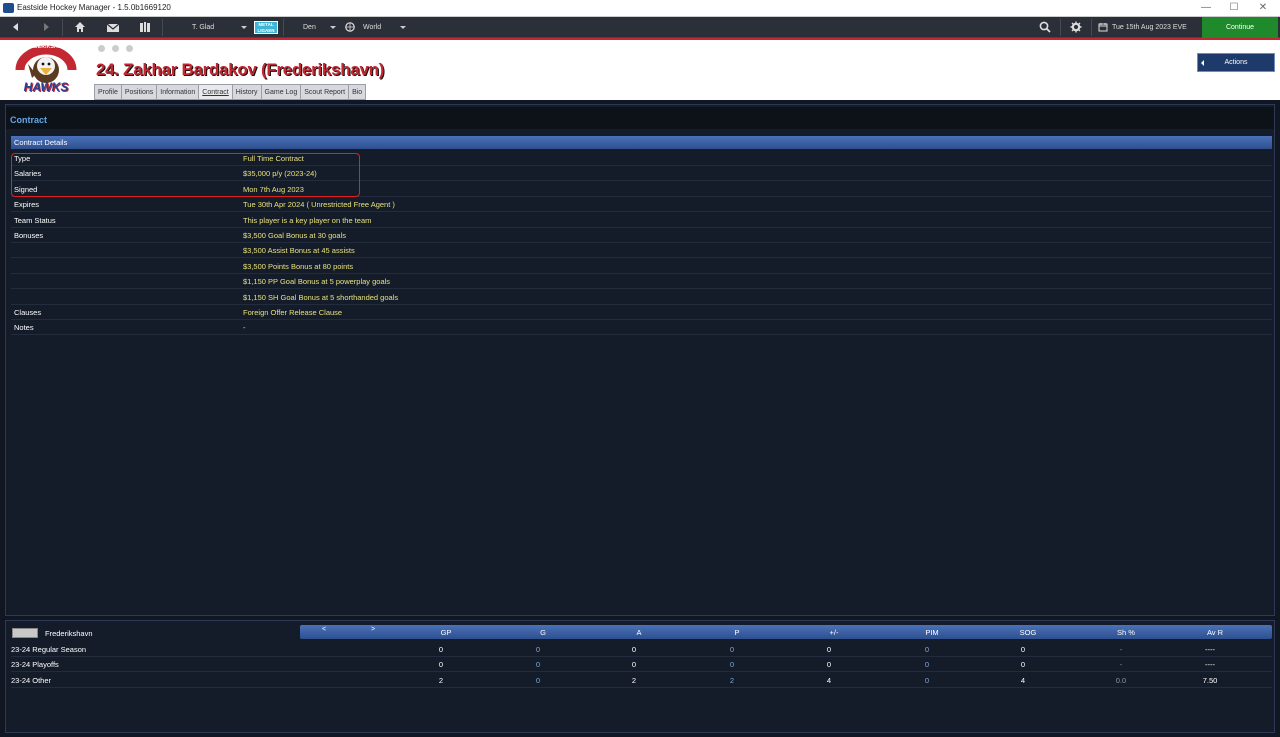 This screenshot has height=737, width=1280. I want to click on contract-row-value: $3,500 Points Bonus at 80 points, so click(298, 266).